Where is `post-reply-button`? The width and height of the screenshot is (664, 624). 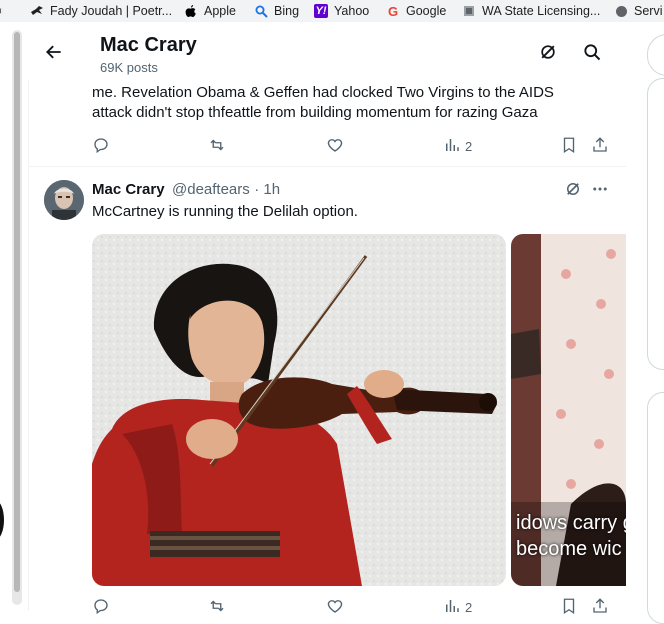 post-reply-button is located at coordinates (101, 607).